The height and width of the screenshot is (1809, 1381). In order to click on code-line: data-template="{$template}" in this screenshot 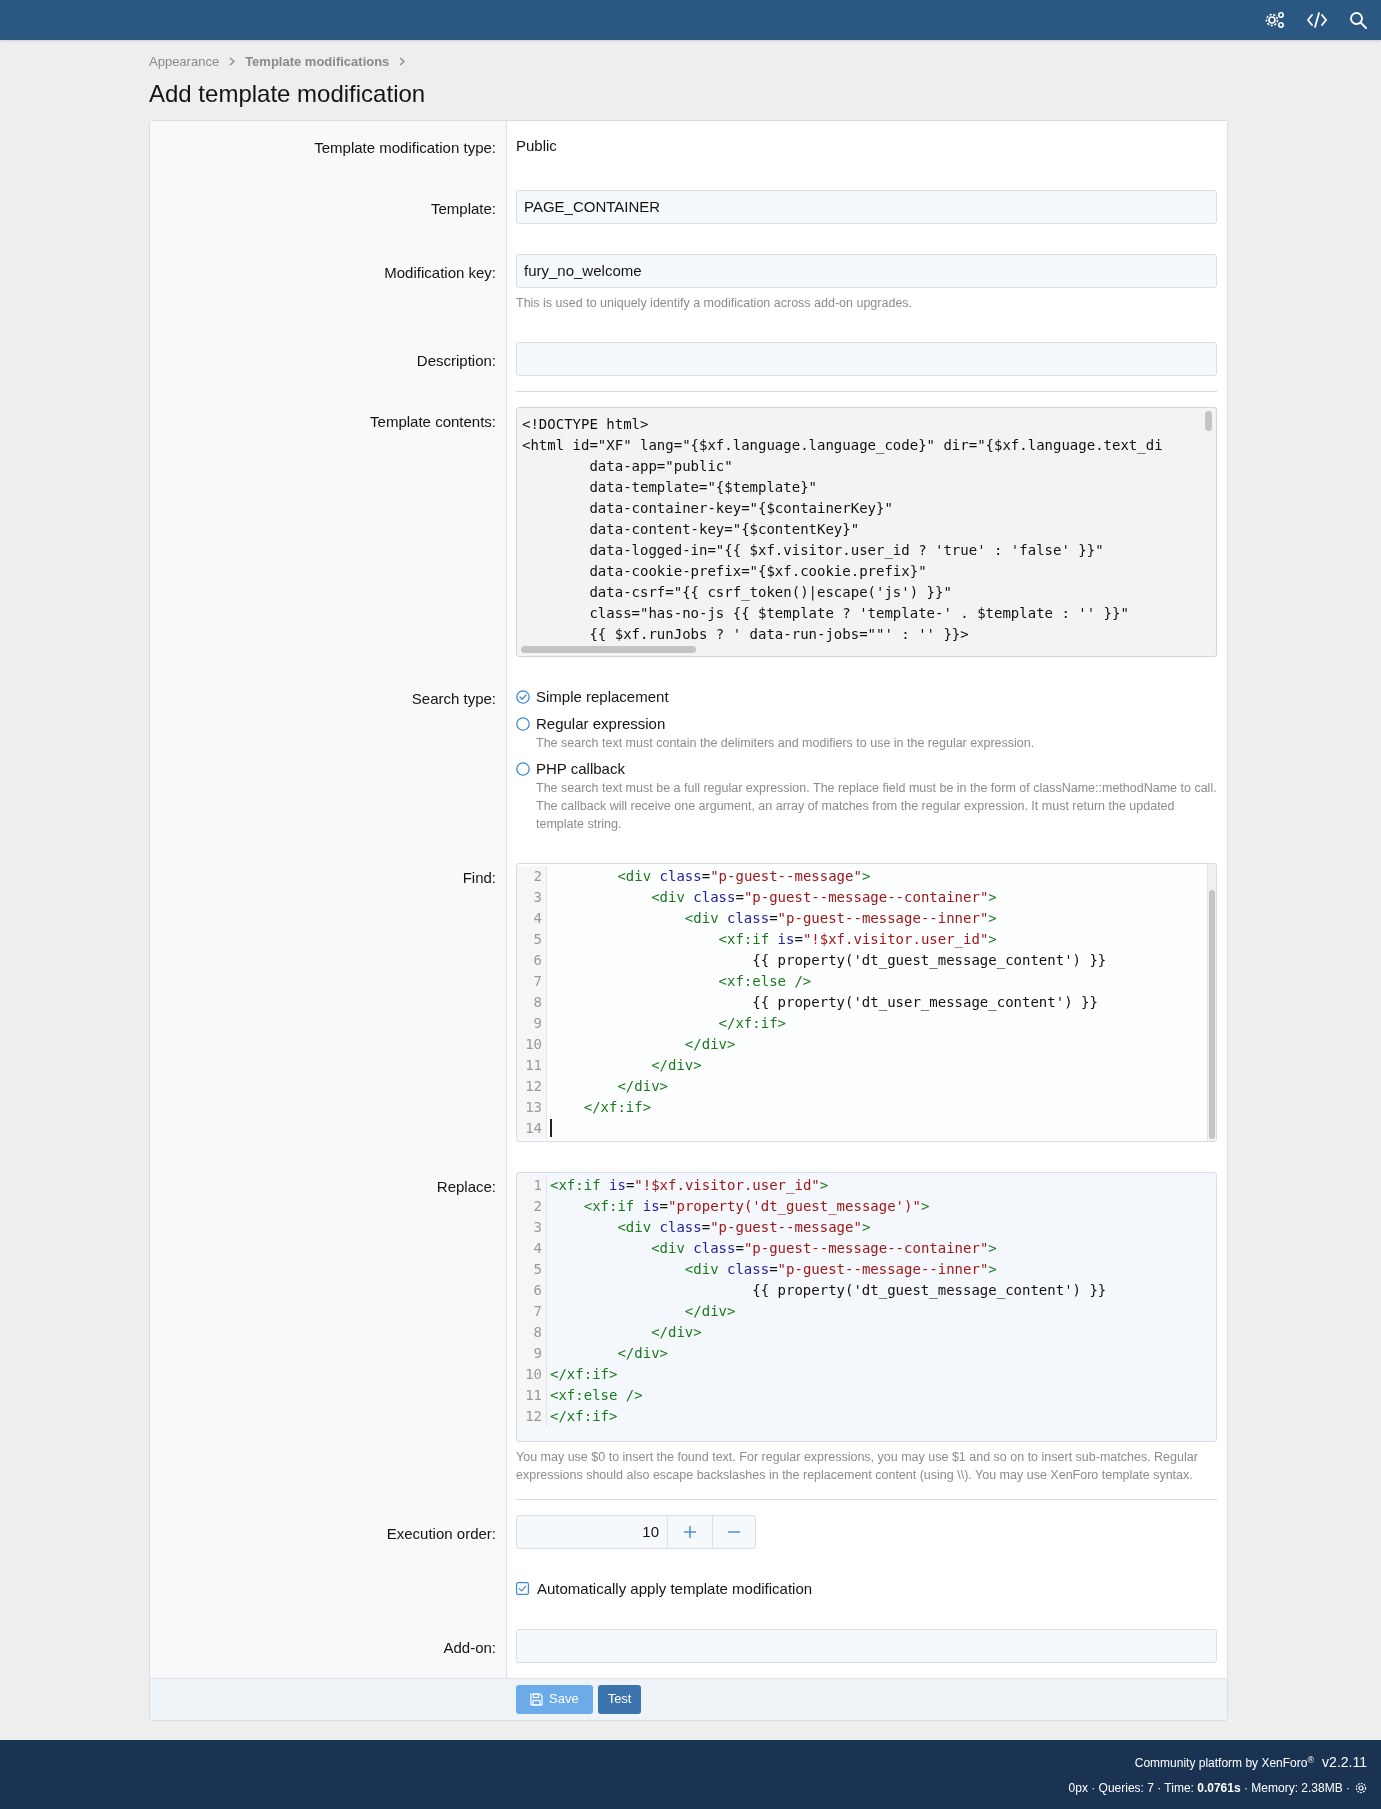, I will do `click(702, 487)`.